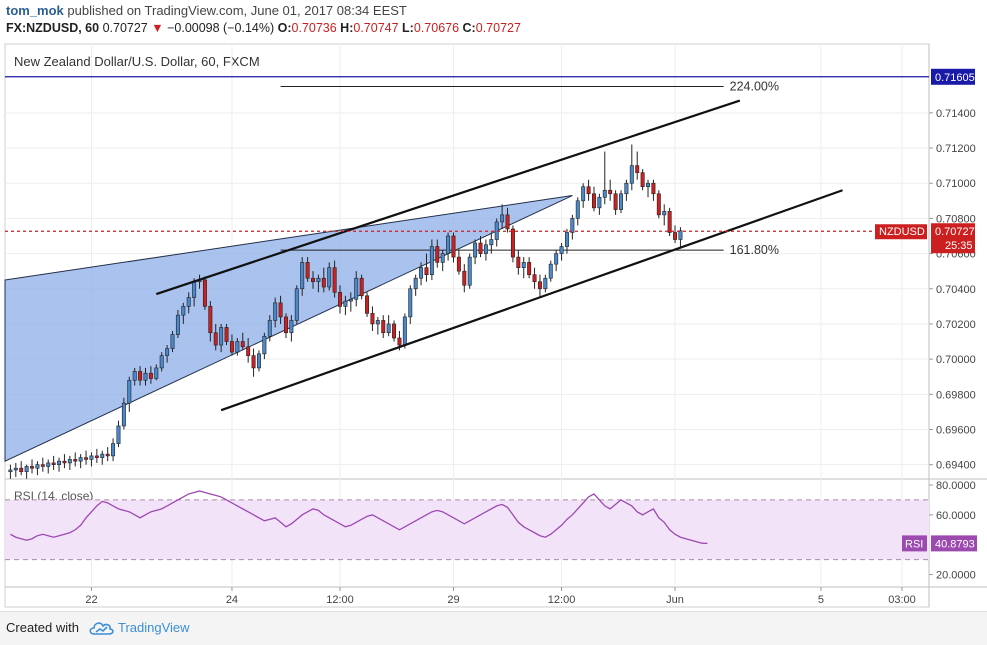  What do you see at coordinates (467, 529) in the screenshot?
I see `rsi-band` at bounding box center [467, 529].